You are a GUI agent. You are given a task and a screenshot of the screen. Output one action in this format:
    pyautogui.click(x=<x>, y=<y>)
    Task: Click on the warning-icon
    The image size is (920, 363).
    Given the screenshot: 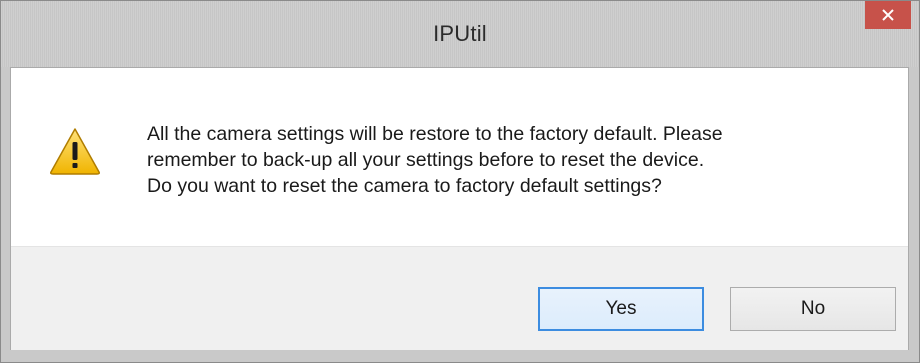 What is the action you would take?
    pyautogui.click(x=75, y=151)
    